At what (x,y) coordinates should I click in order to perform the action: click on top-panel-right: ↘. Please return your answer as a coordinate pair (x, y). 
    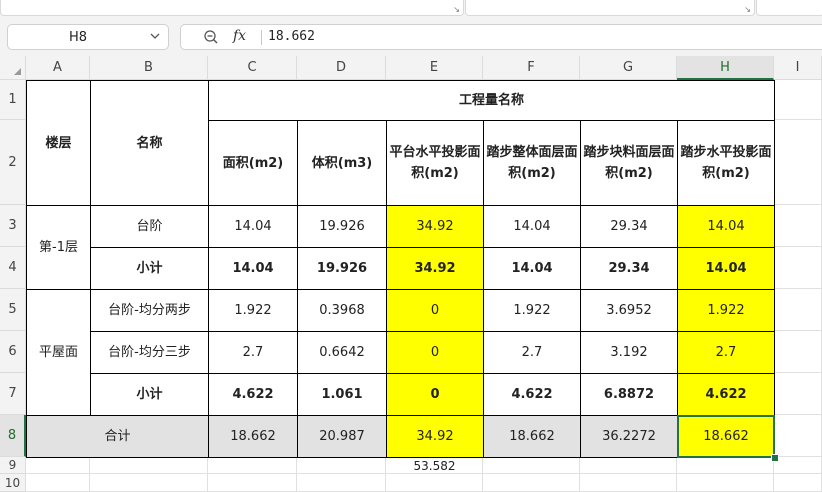
    Looking at the image, I should click on (610, 8).